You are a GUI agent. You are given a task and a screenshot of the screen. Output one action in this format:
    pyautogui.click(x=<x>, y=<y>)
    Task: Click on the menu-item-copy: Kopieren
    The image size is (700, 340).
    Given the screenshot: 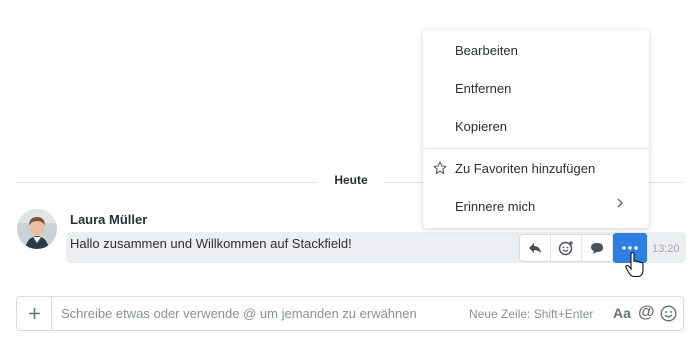 What is the action you would take?
    pyautogui.click(x=481, y=126)
    